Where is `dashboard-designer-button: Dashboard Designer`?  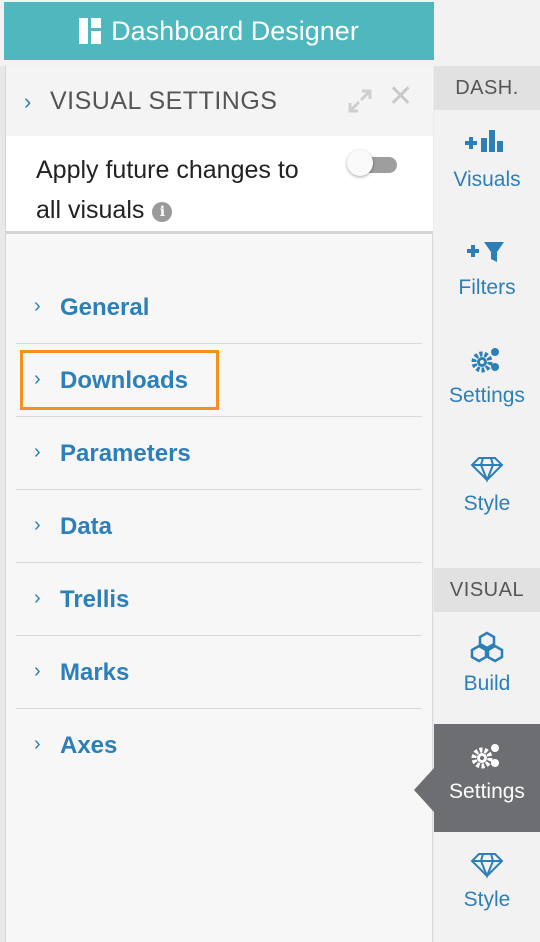 dashboard-designer-button: Dashboard Designer is located at coordinates (219, 31).